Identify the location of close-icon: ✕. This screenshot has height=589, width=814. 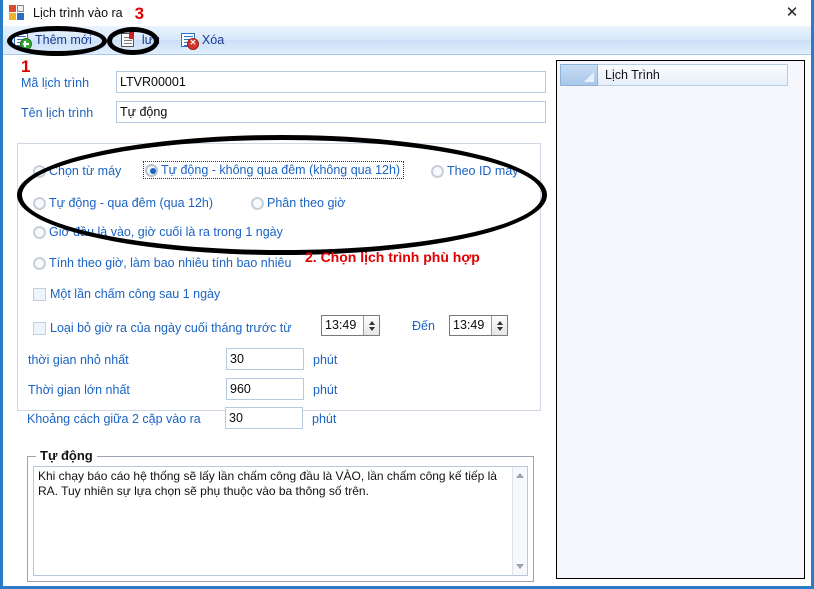
(792, 12).